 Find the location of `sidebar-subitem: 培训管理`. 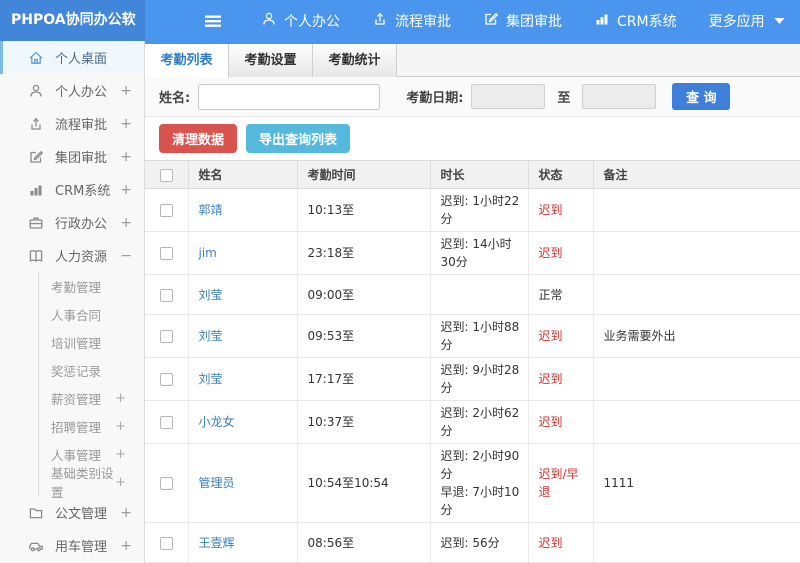

sidebar-subitem: 培训管理 is located at coordinates (91, 342).